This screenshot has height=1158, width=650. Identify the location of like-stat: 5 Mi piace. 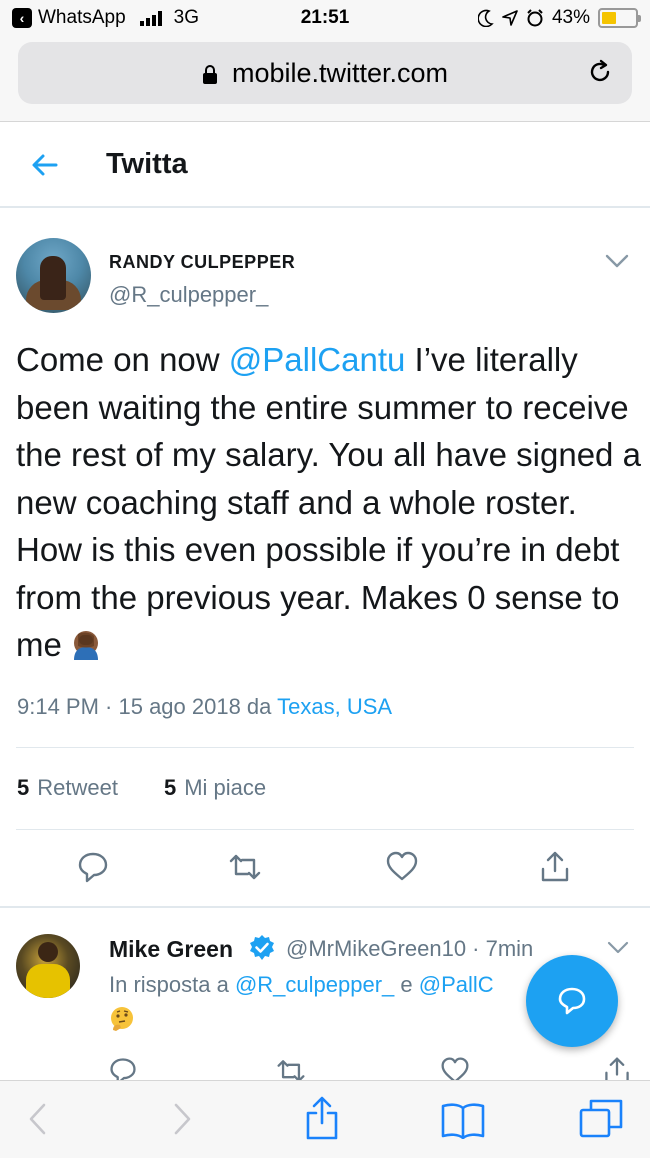
(215, 788).